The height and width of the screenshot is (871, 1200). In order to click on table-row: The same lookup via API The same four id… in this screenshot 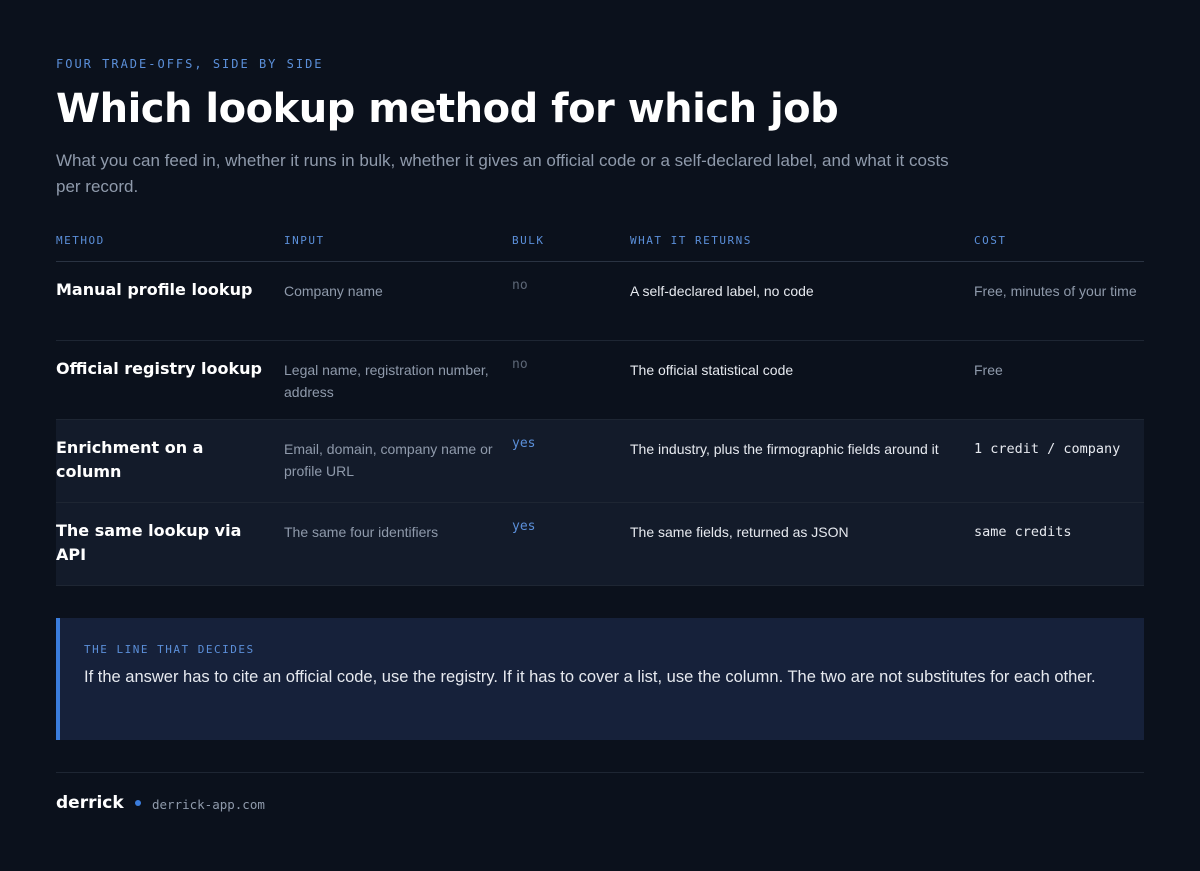, I will do `click(600, 544)`.